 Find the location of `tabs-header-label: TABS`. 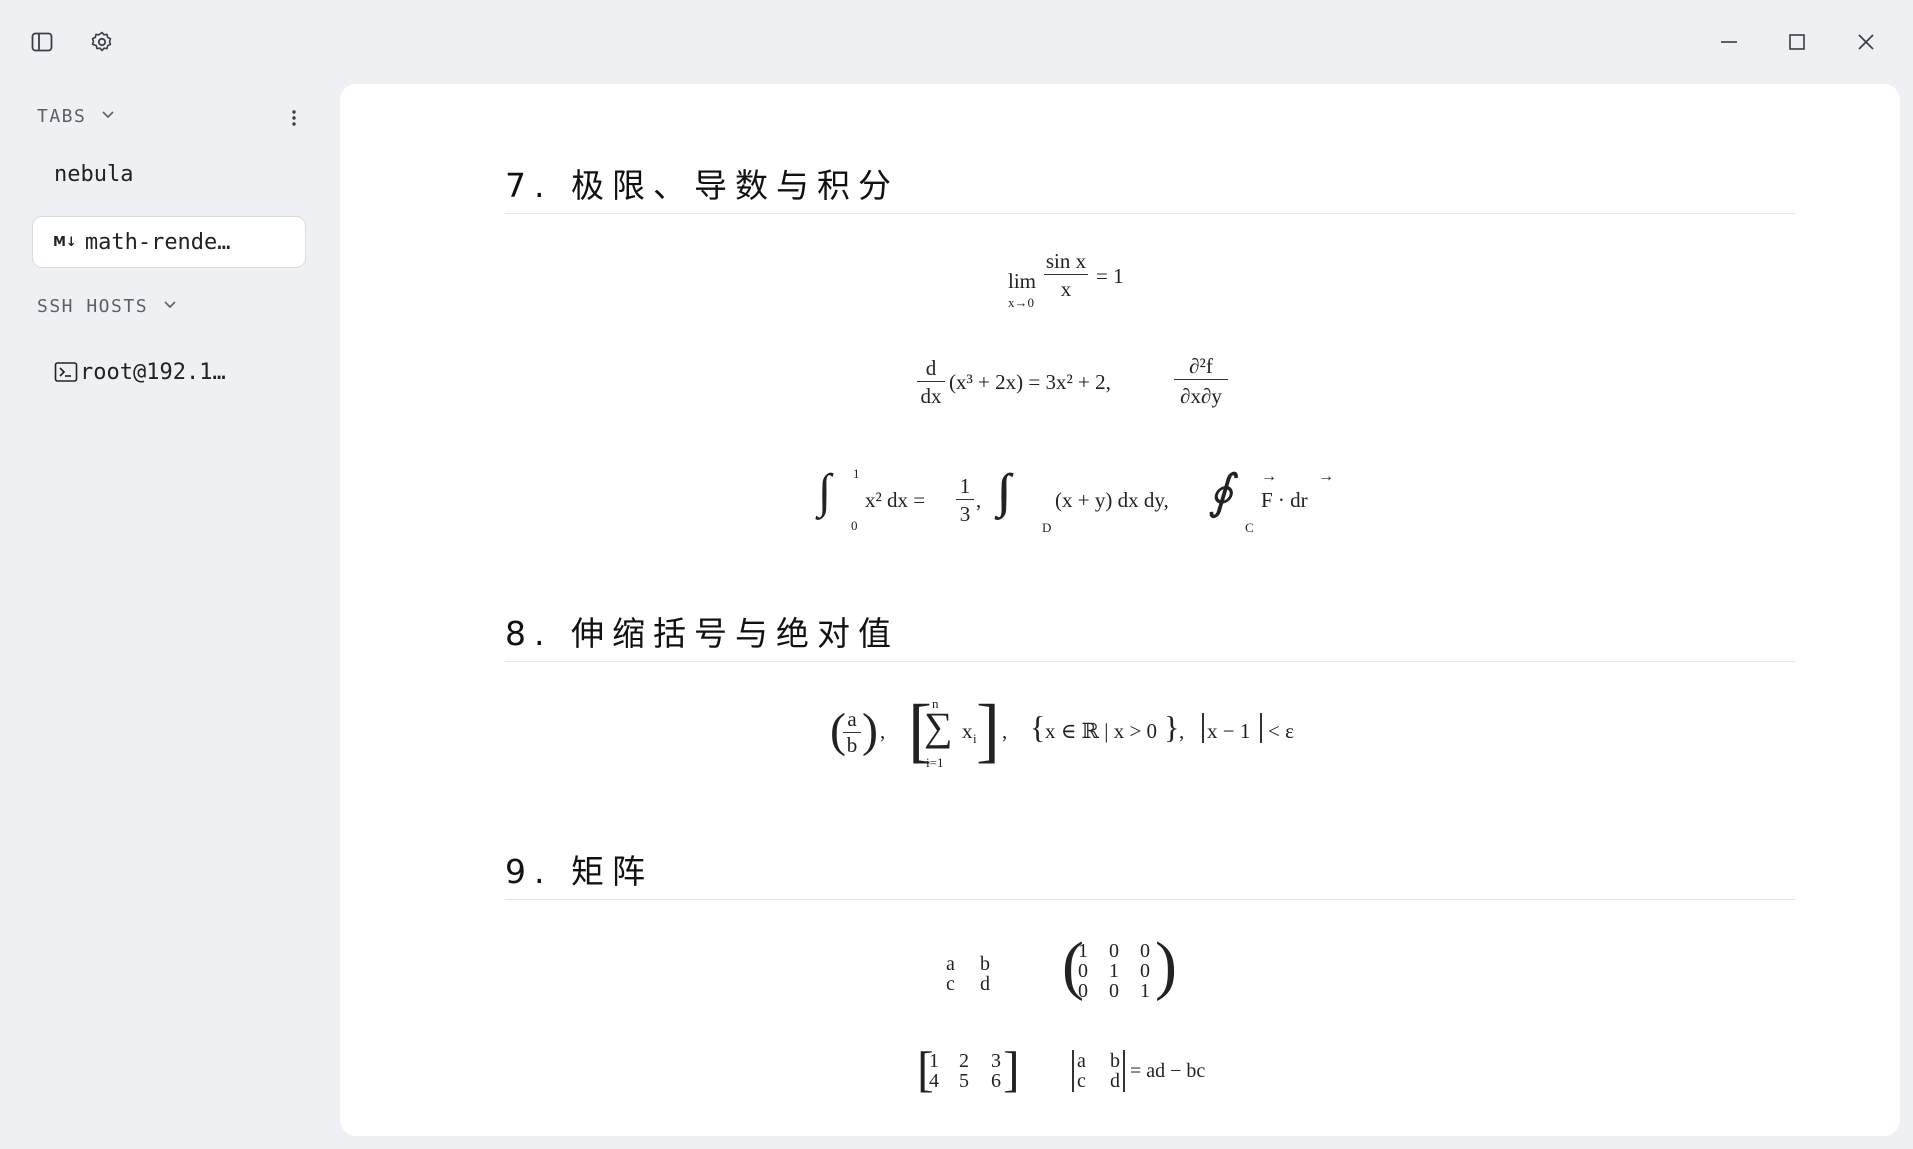

tabs-header-label: TABS is located at coordinates (62, 116).